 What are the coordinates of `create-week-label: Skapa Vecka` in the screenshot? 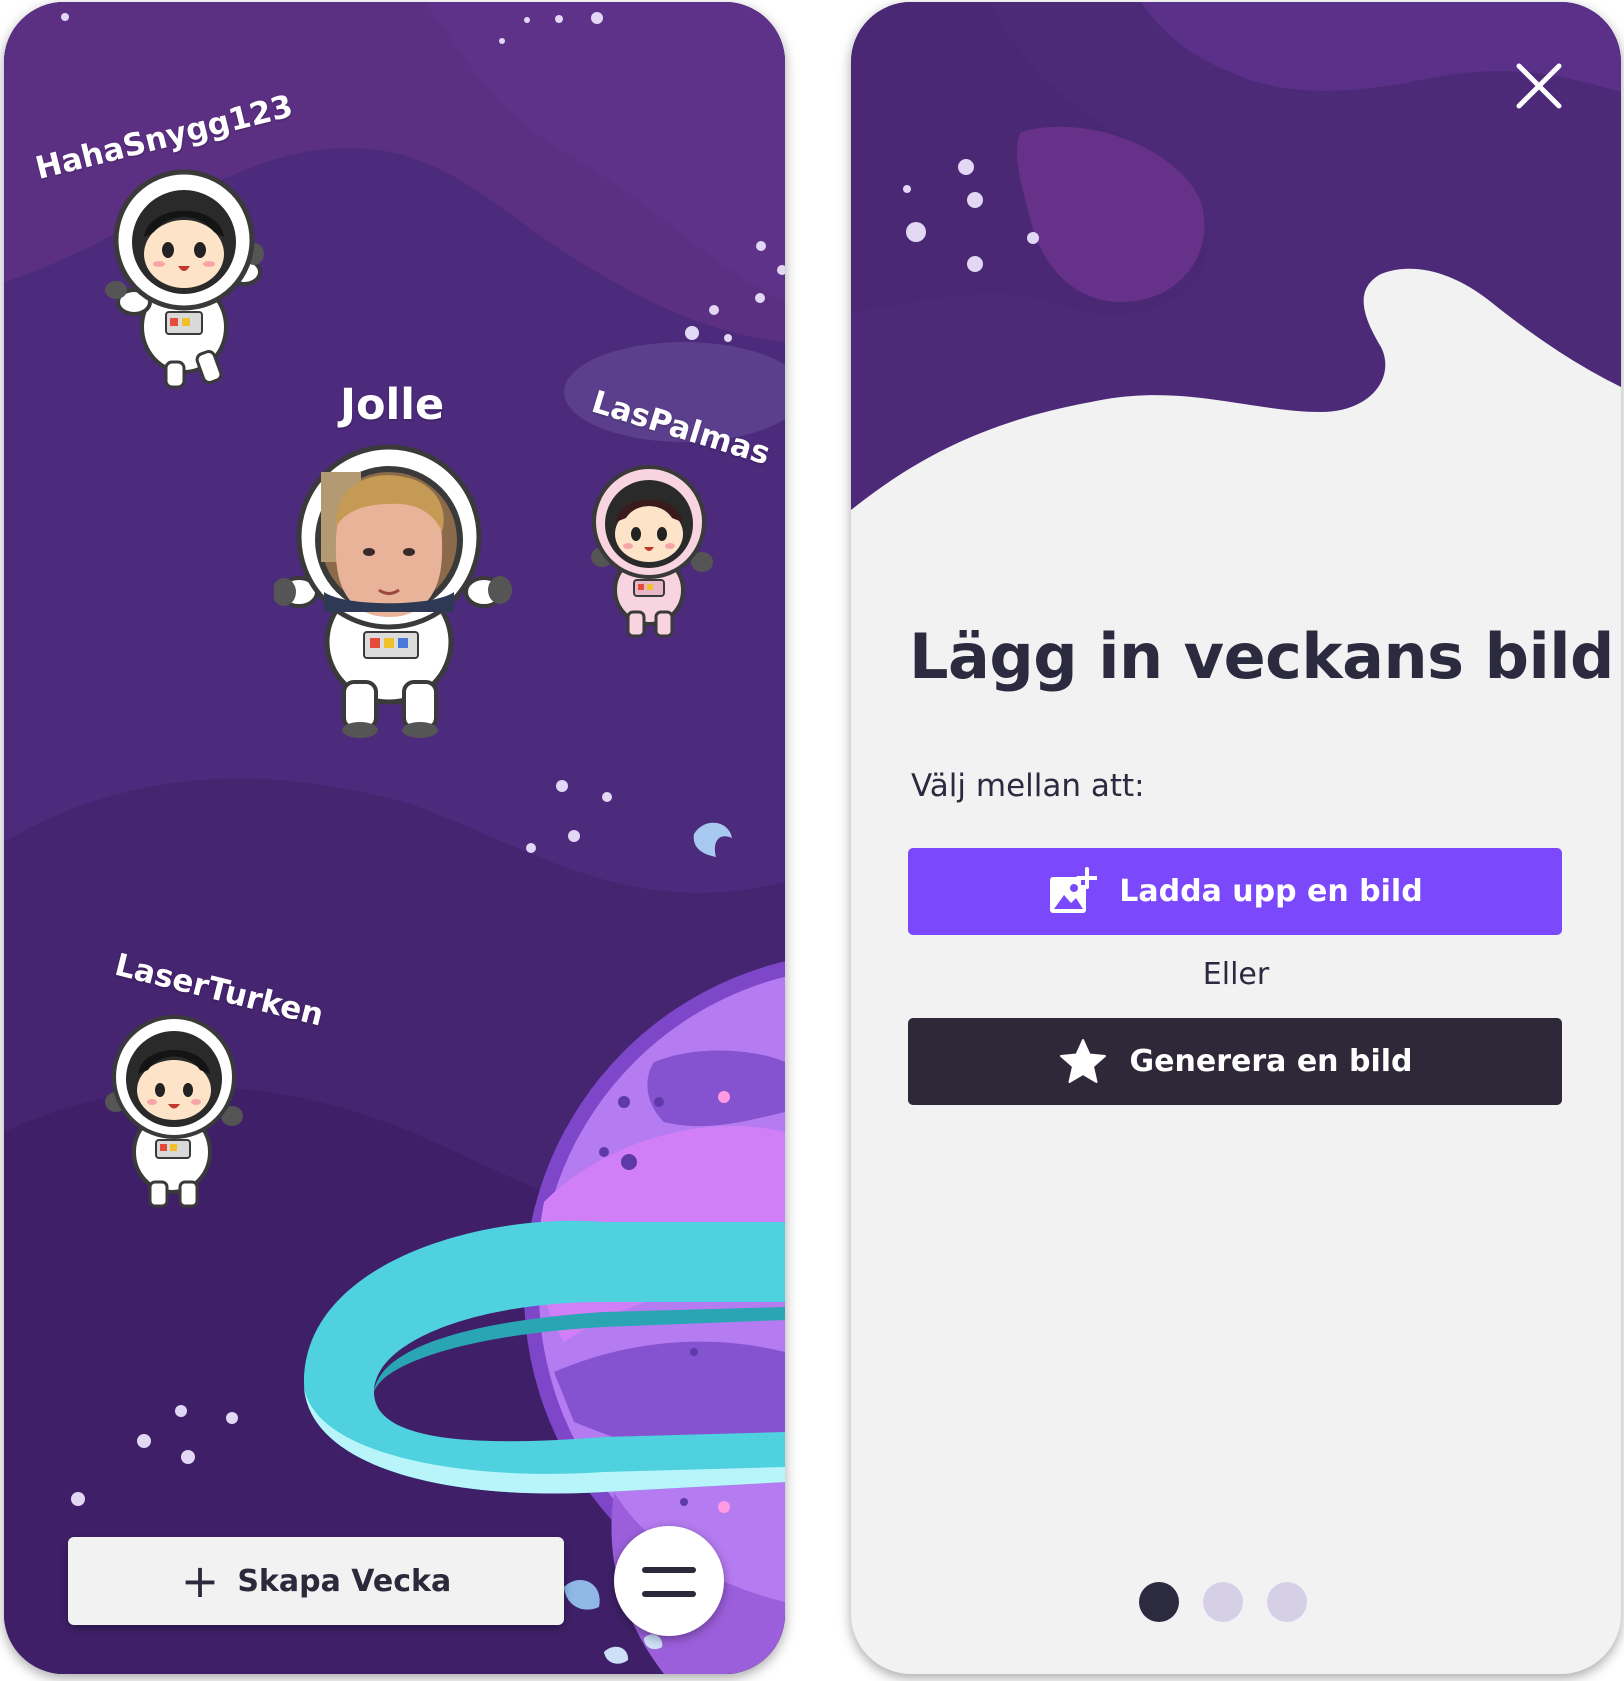 It's located at (344, 1581).